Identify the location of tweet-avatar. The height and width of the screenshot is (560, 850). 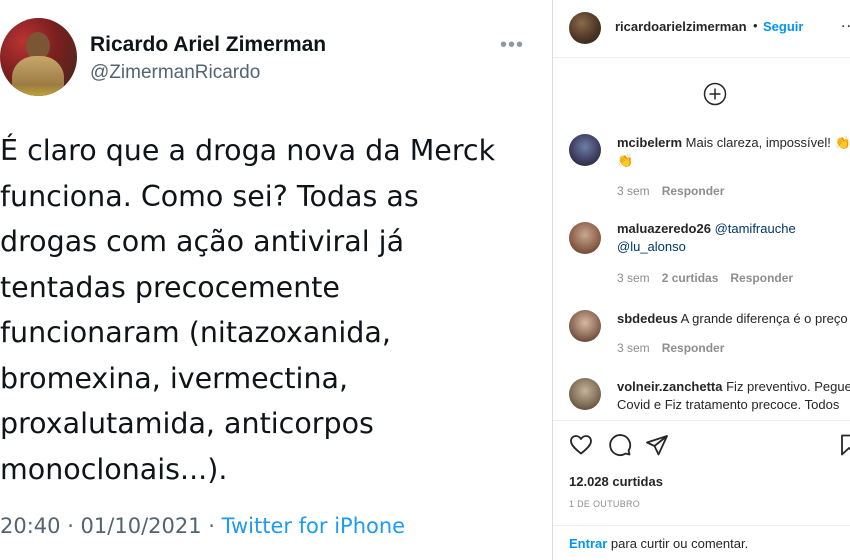
(38, 57).